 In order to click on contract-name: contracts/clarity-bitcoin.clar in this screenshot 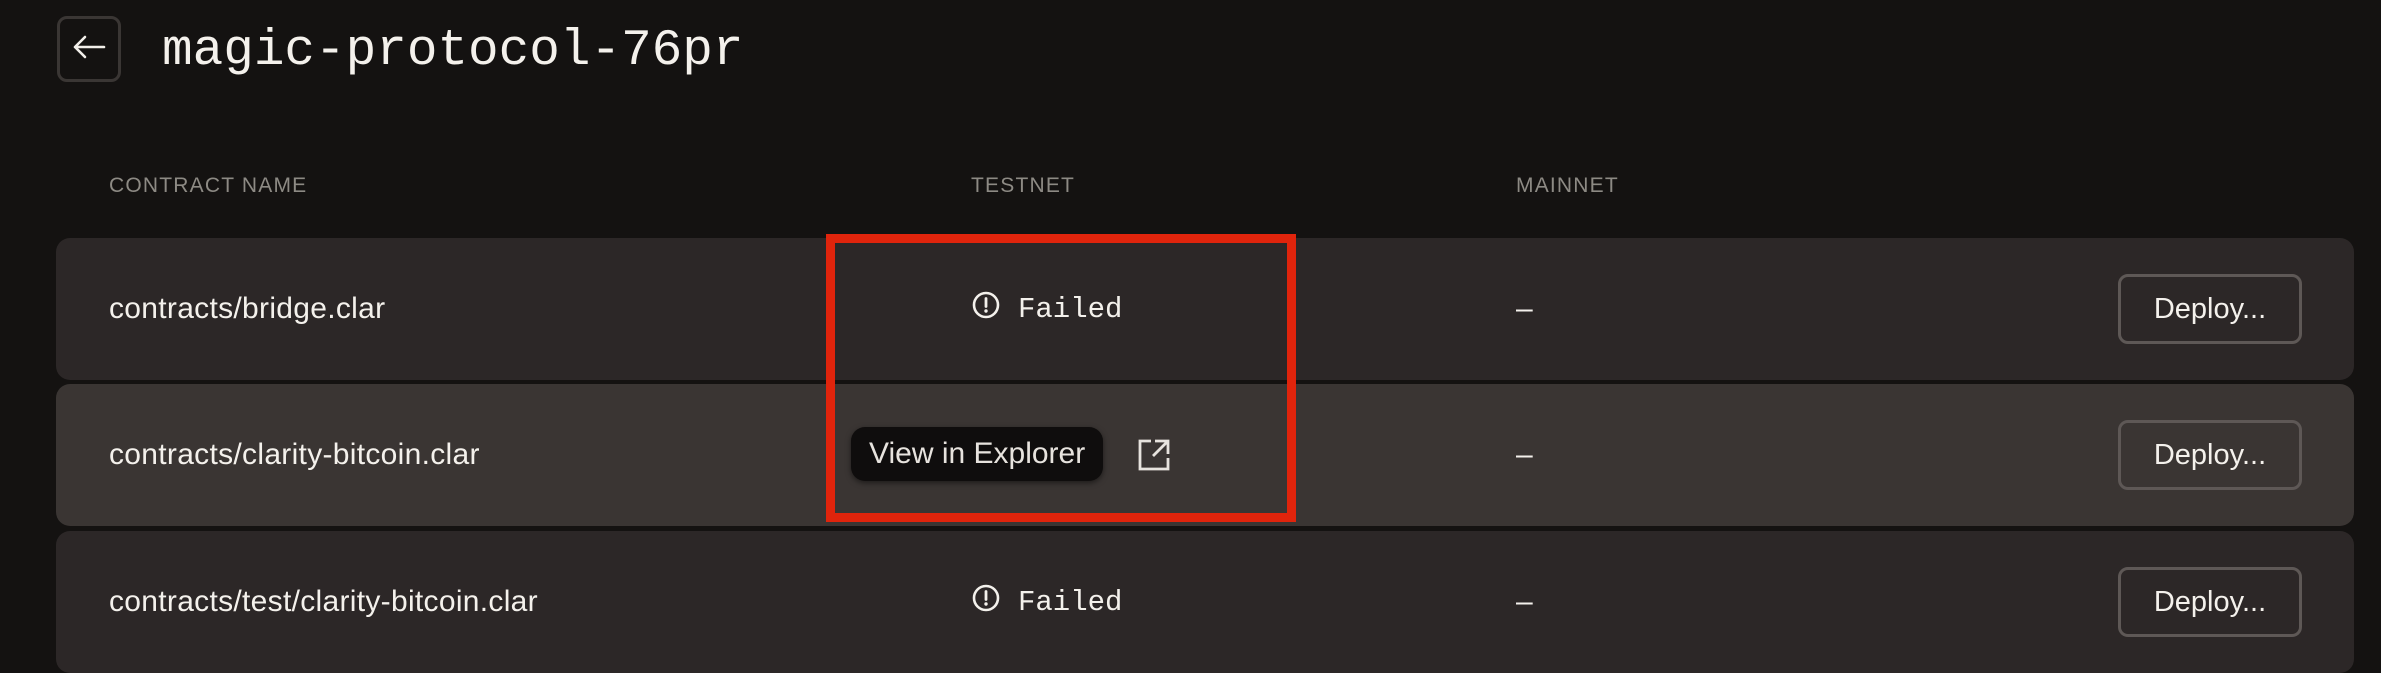, I will do `click(294, 454)`.